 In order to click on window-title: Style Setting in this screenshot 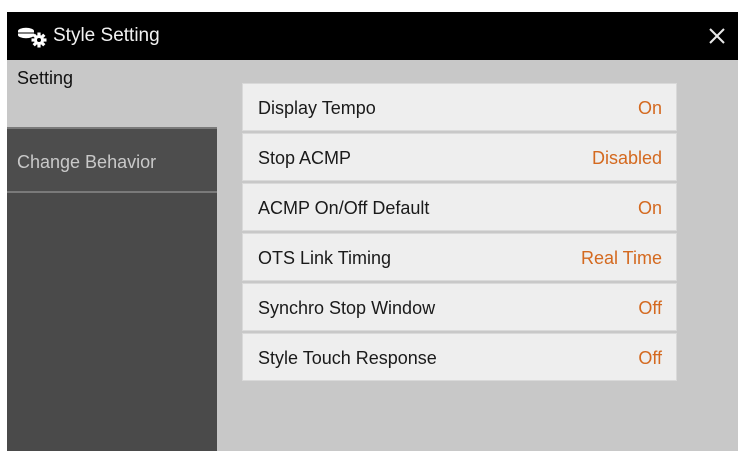, I will do `click(106, 35)`.